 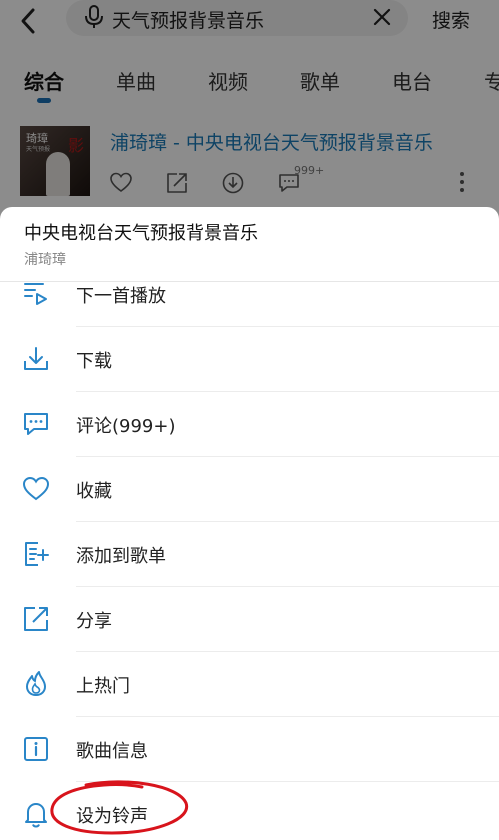 I want to click on info-icon, so click(x=36, y=749).